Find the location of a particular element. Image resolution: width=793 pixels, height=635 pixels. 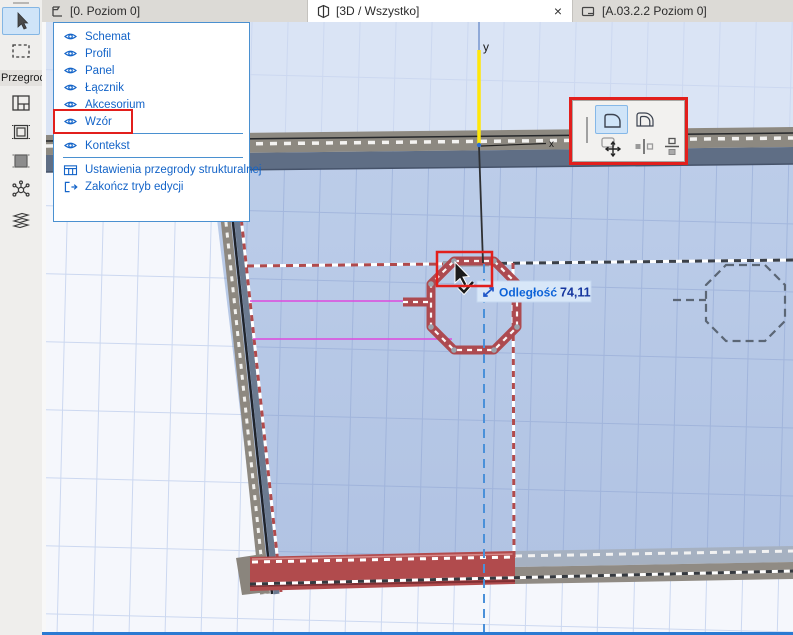

boundary-simple-icon is located at coordinates (612, 120).